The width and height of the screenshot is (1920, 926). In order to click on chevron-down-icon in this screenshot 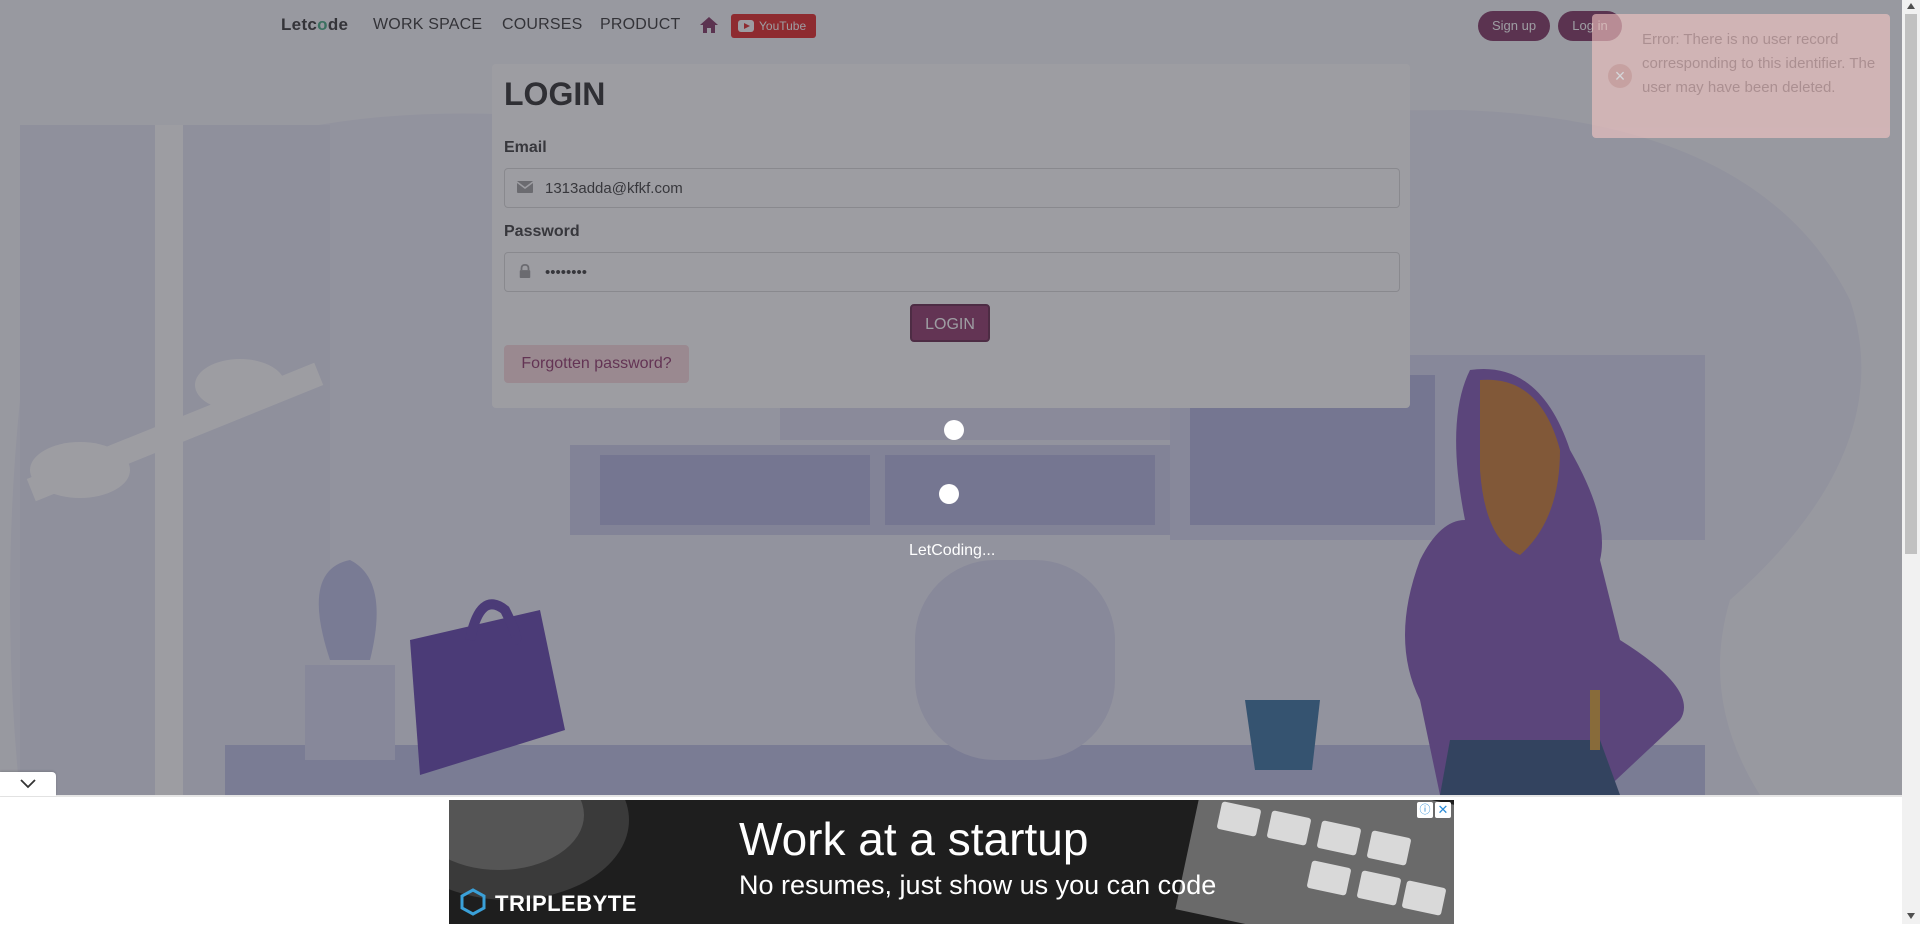, I will do `click(28, 784)`.